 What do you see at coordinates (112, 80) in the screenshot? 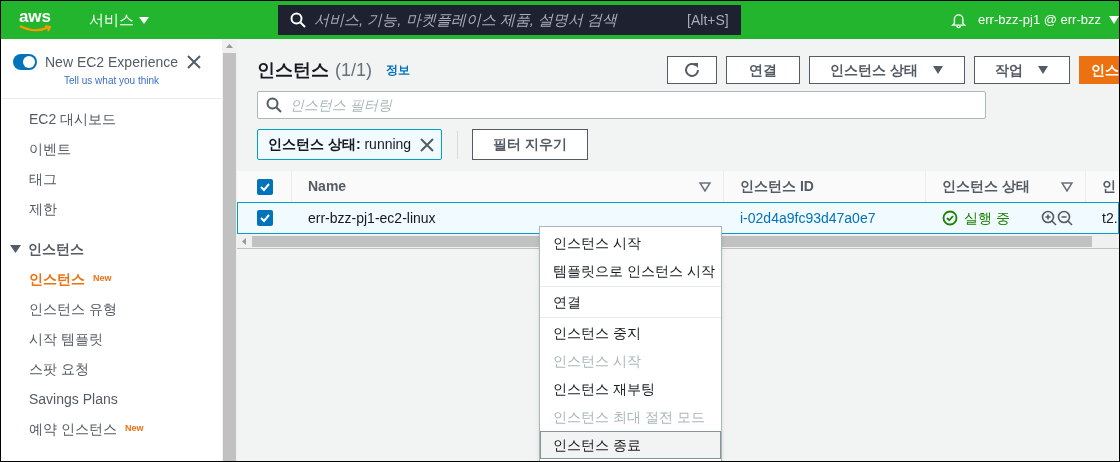
I see `feedback-link: Tell us what you think` at bounding box center [112, 80].